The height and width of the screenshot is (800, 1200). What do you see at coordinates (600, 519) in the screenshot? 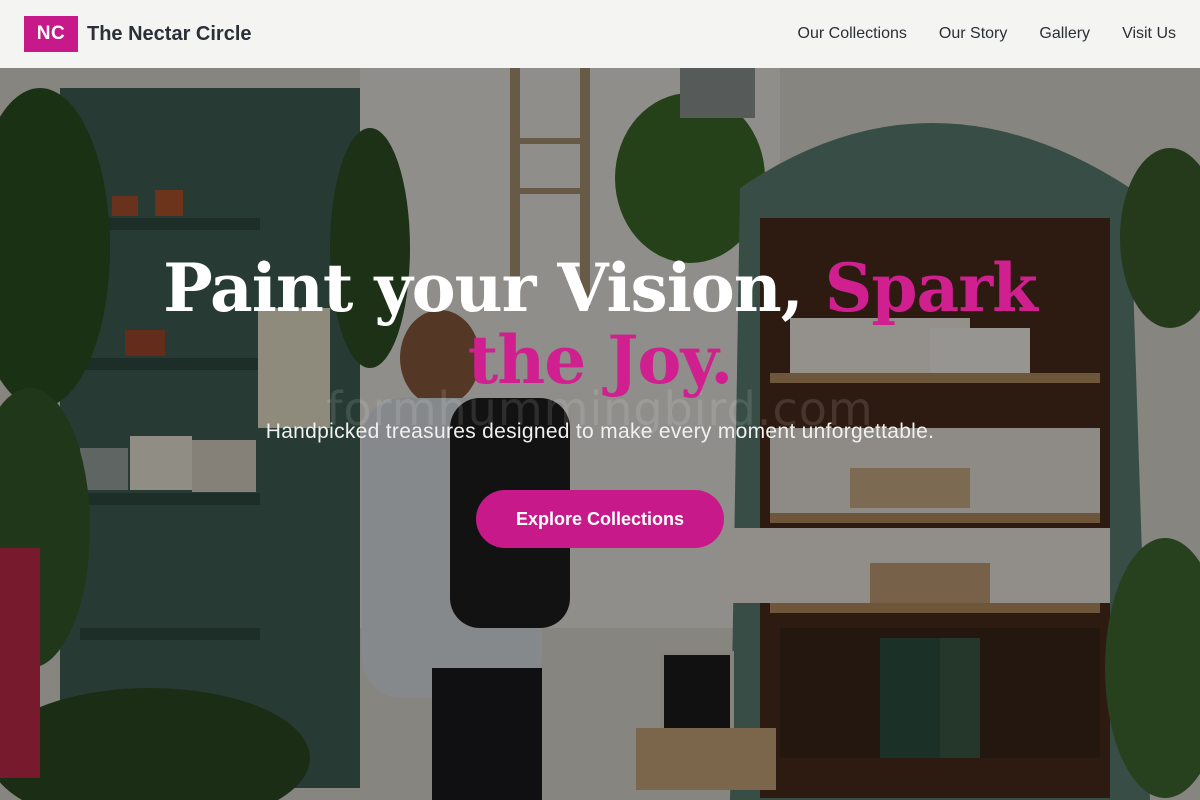
I see `explore-collections-button: Explore Collections` at bounding box center [600, 519].